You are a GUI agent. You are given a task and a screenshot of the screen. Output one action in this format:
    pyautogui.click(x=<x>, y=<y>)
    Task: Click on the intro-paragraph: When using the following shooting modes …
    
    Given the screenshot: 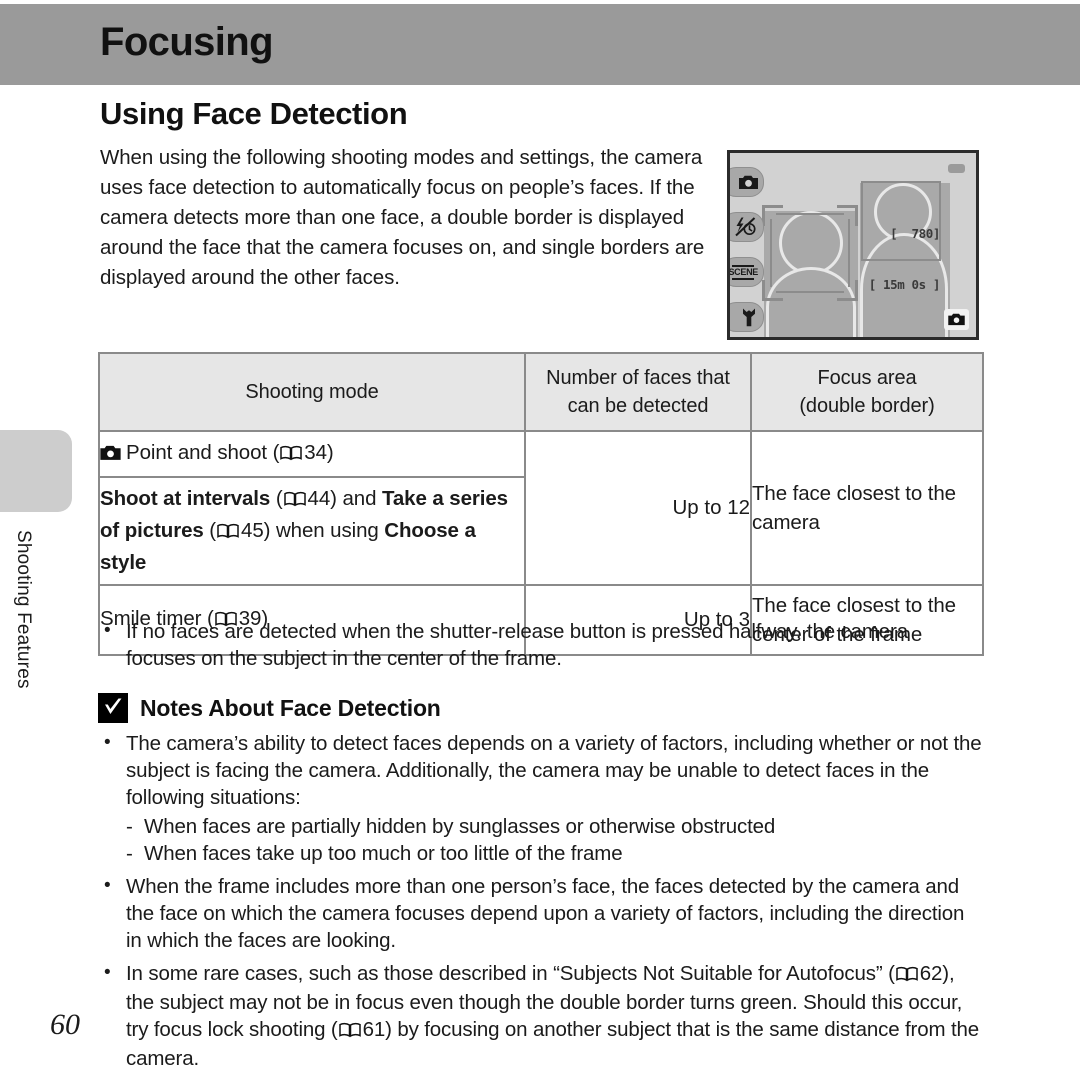 What is the action you would take?
    pyautogui.click(x=402, y=217)
    